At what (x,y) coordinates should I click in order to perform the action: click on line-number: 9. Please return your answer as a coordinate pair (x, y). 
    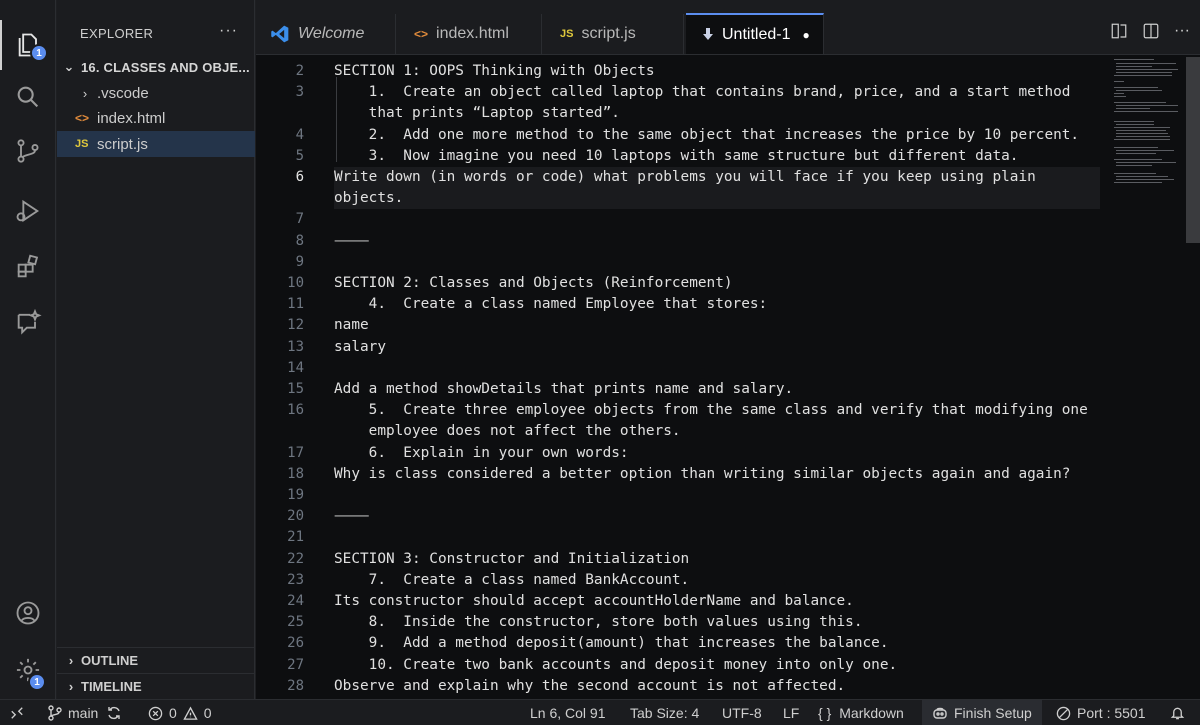
    Looking at the image, I should click on (299, 261).